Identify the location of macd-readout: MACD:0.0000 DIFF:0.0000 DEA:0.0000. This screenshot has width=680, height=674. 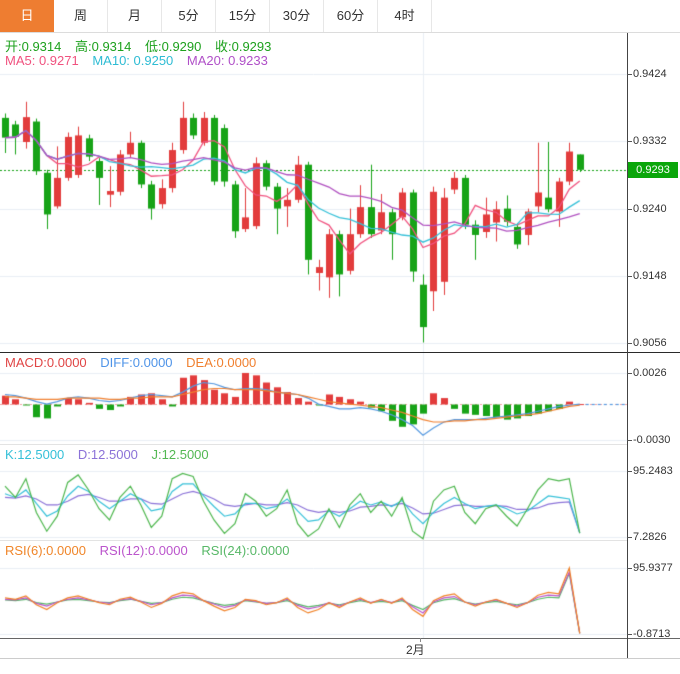
(135, 362).